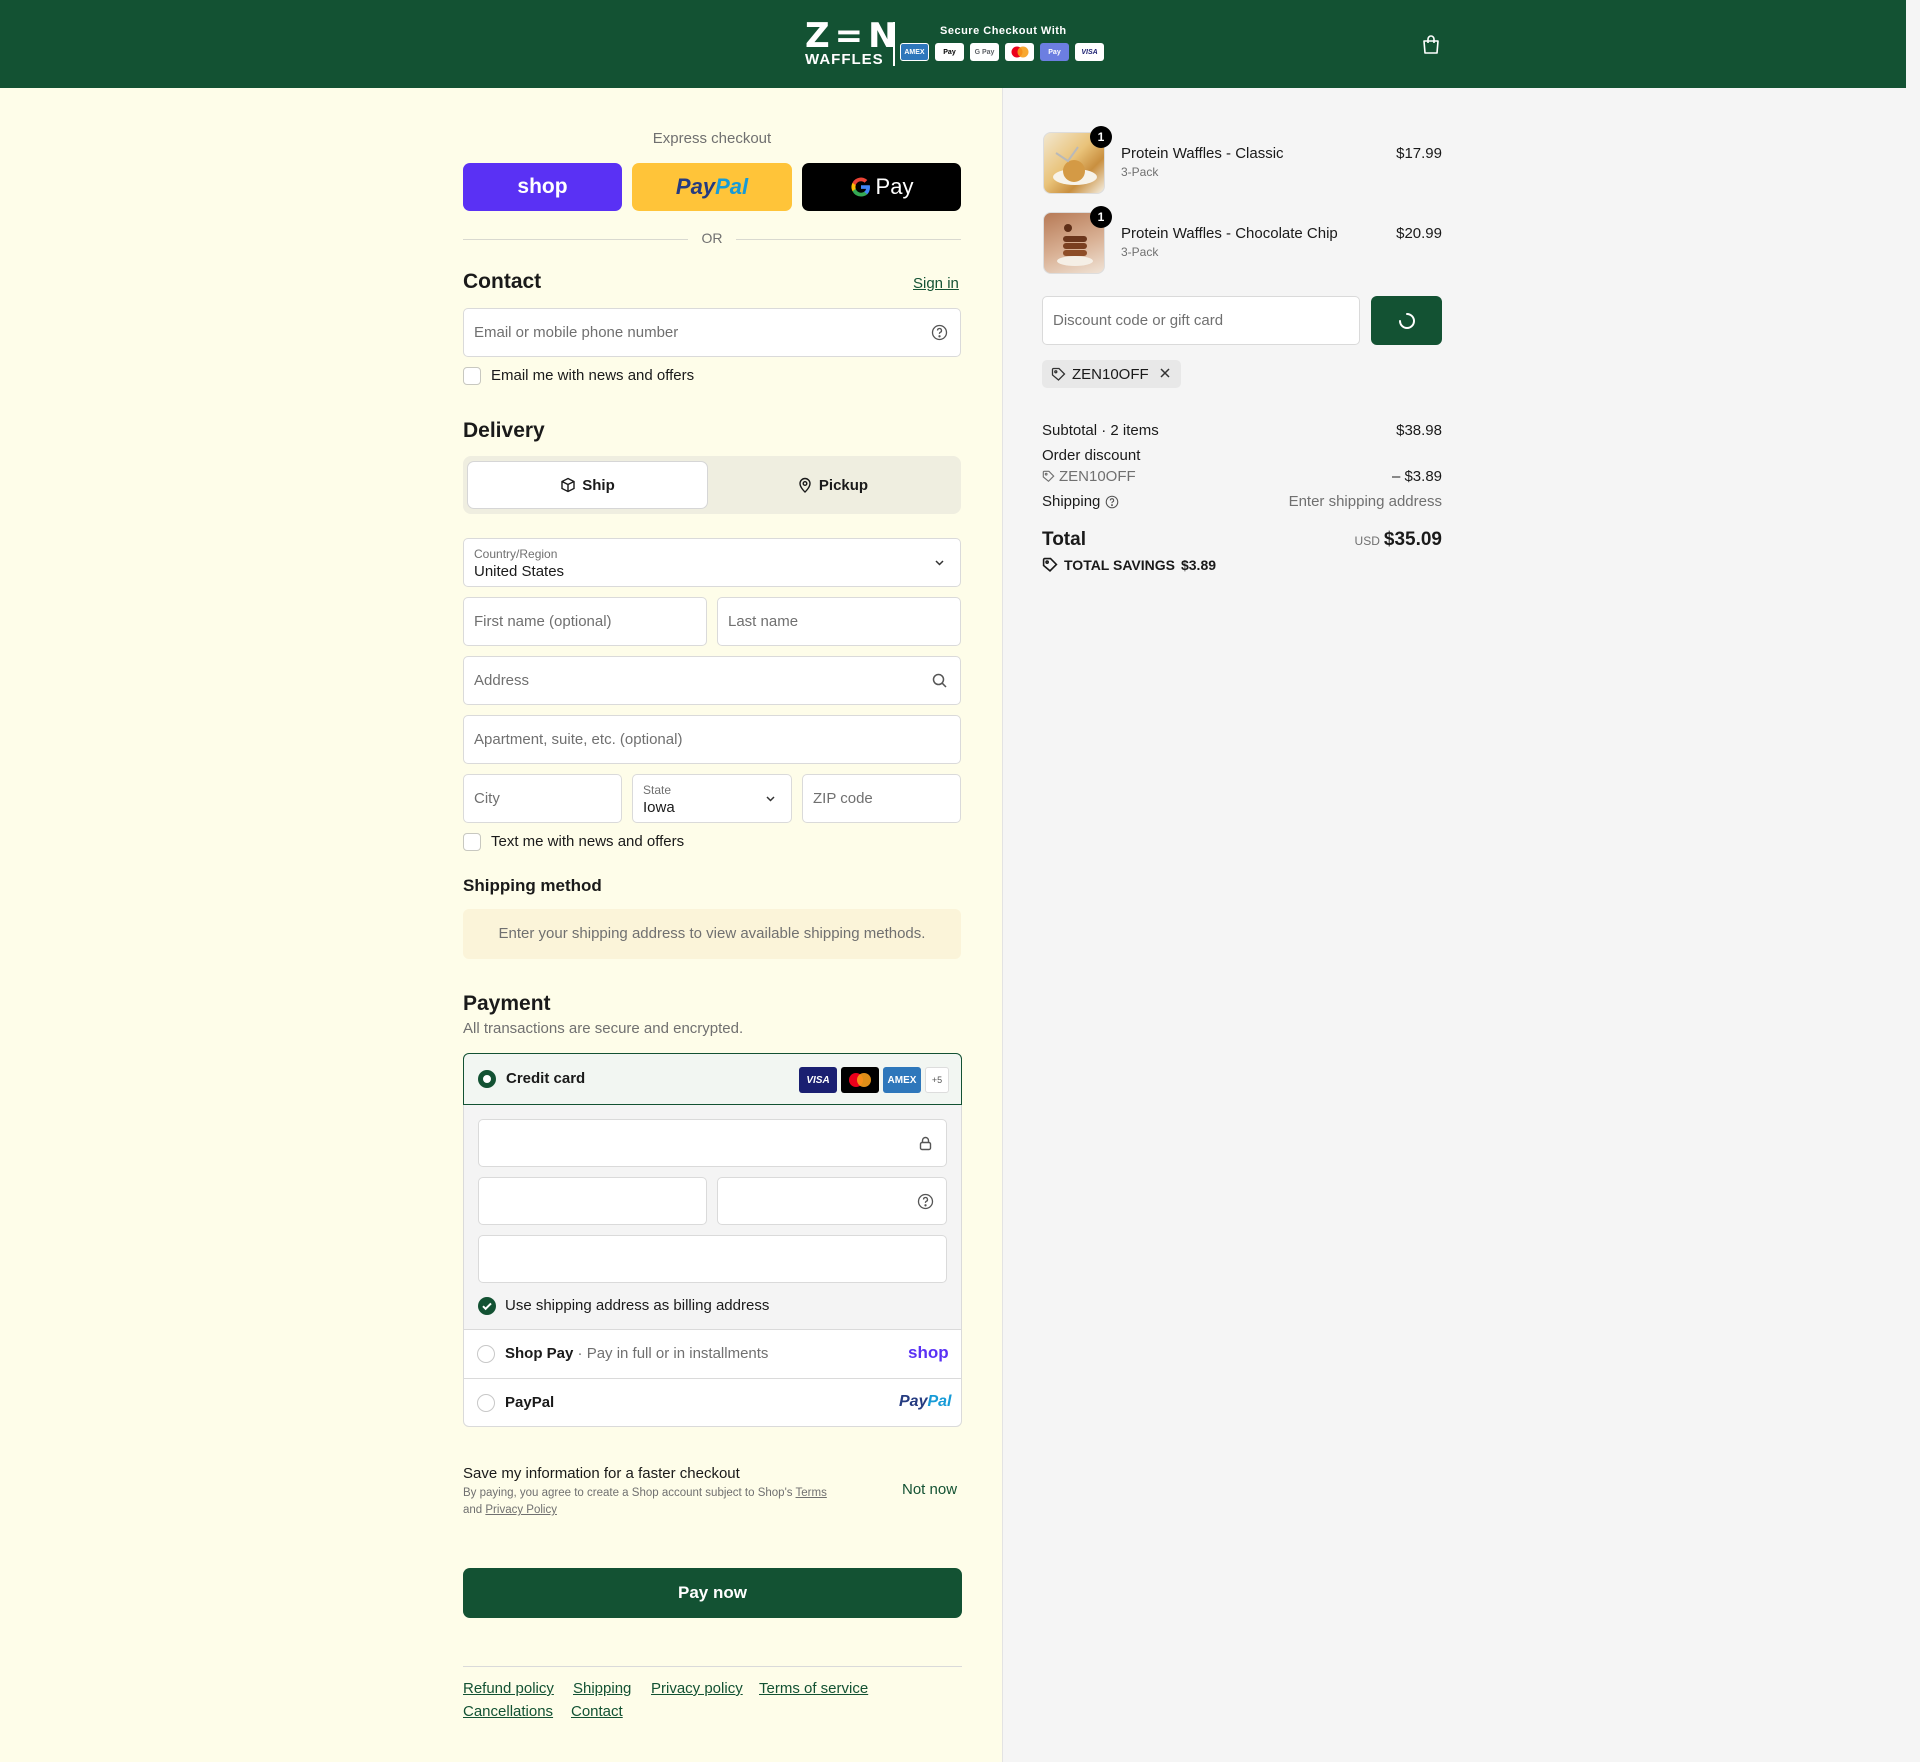 The image size is (1920, 1762). I want to click on cancellations-link: Cancellations, so click(508, 1711).